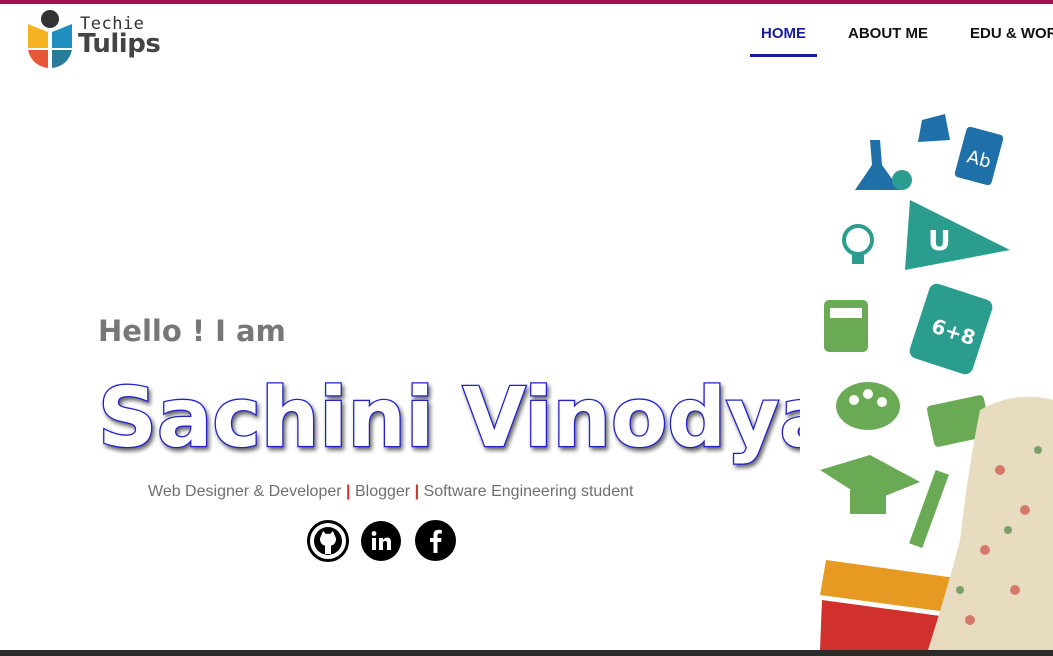 The width and height of the screenshot is (1053, 656). I want to click on site-logo: Techie Tulips, so click(96, 39).